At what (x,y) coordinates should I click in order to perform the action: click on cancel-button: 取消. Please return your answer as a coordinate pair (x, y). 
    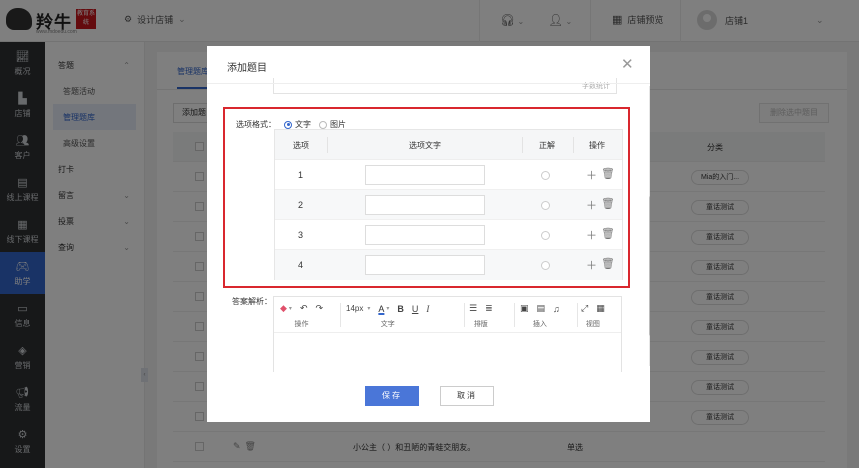
    Looking at the image, I should click on (467, 396).